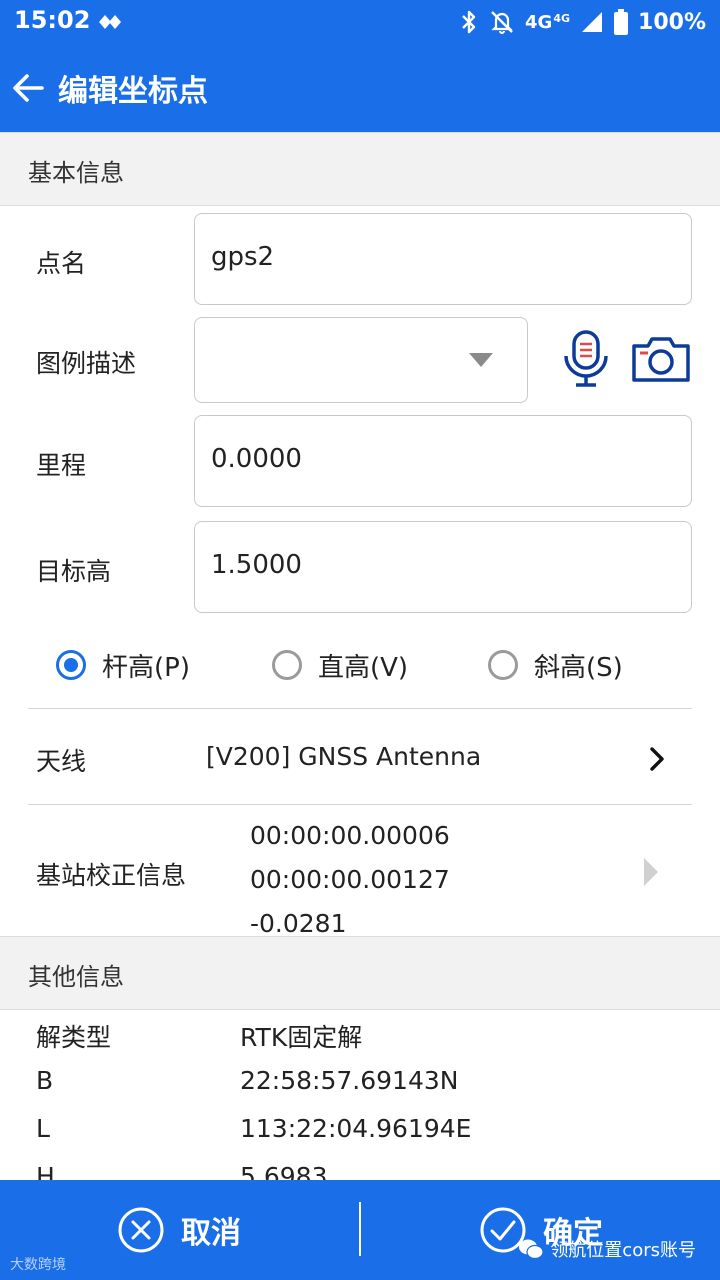 Image resolution: width=720 pixels, height=1280 pixels. What do you see at coordinates (469, 22) in the screenshot?
I see `bluetooth-icon` at bounding box center [469, 22].